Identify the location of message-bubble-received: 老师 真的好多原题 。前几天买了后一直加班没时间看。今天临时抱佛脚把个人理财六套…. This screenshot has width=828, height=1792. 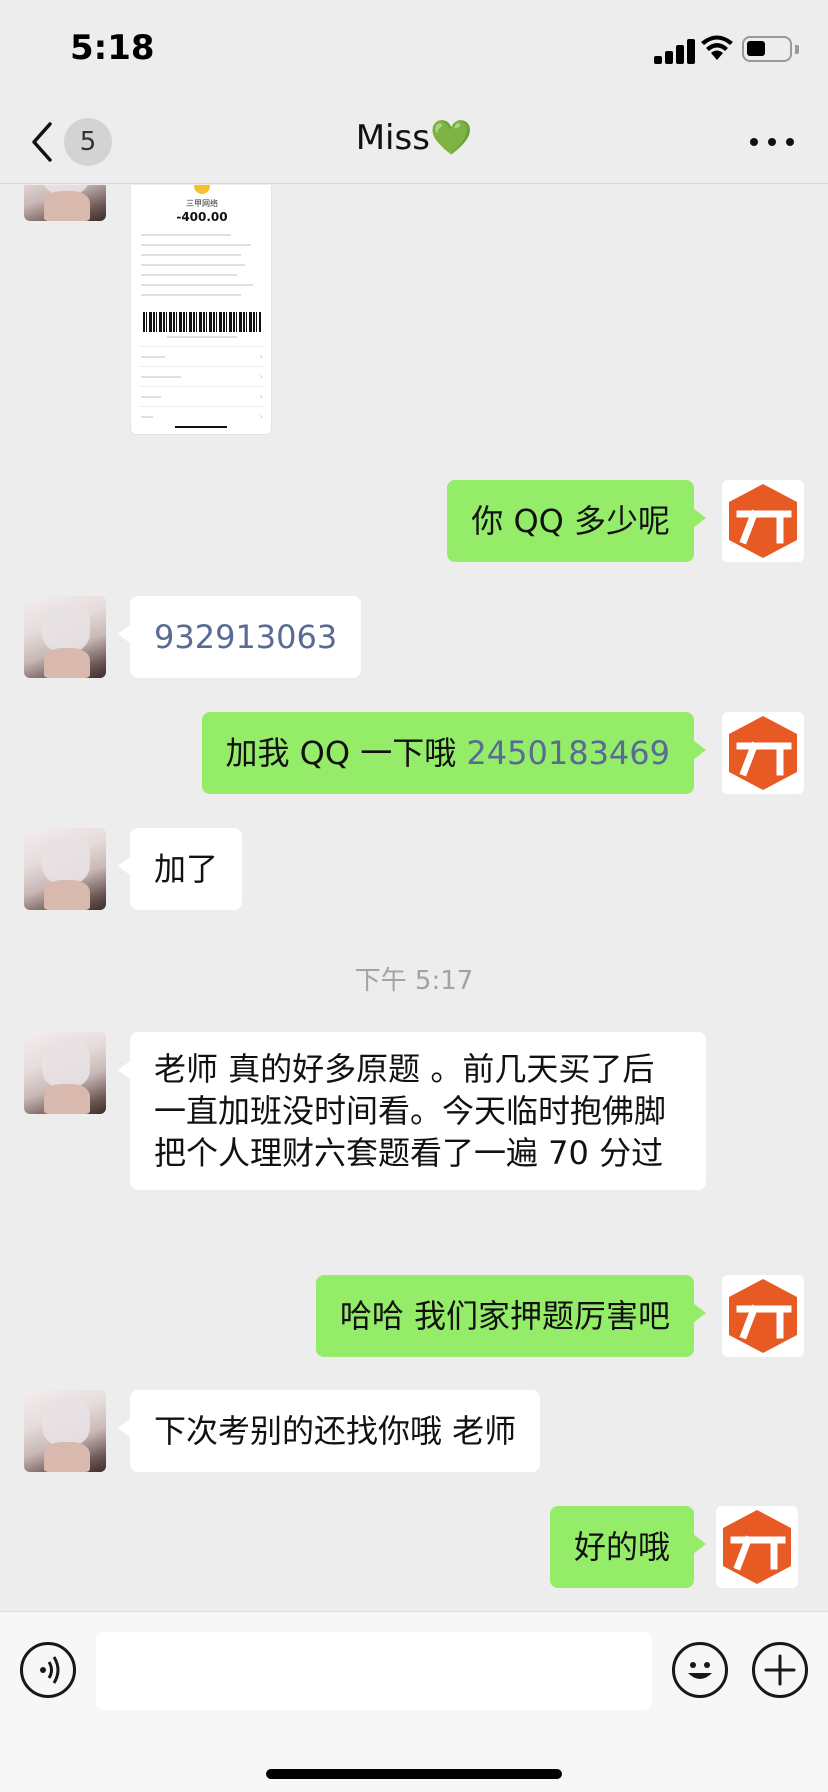
(412, 1111).